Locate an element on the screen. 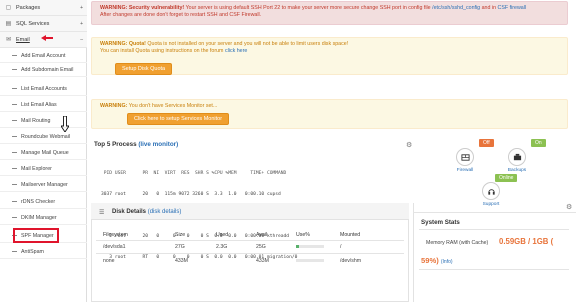  sidebar-subitem-list-email-accounts: List Email Accounts is located at coordinates (43, 89).